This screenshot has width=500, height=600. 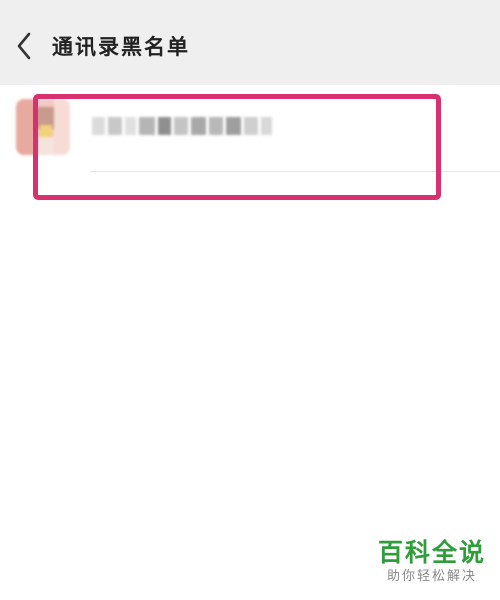 What do you see at coordinates (121, 47) in the screenshot?
I see `page-title: 通讯录黑名单` at bounding box center [121, 47].